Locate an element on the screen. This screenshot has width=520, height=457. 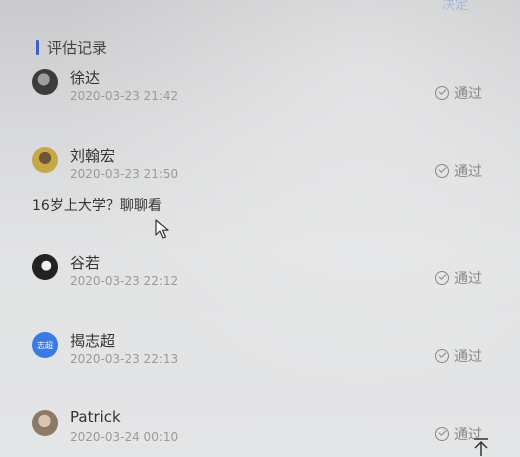
arrow-up-icon is located at coordinates (481, 447).